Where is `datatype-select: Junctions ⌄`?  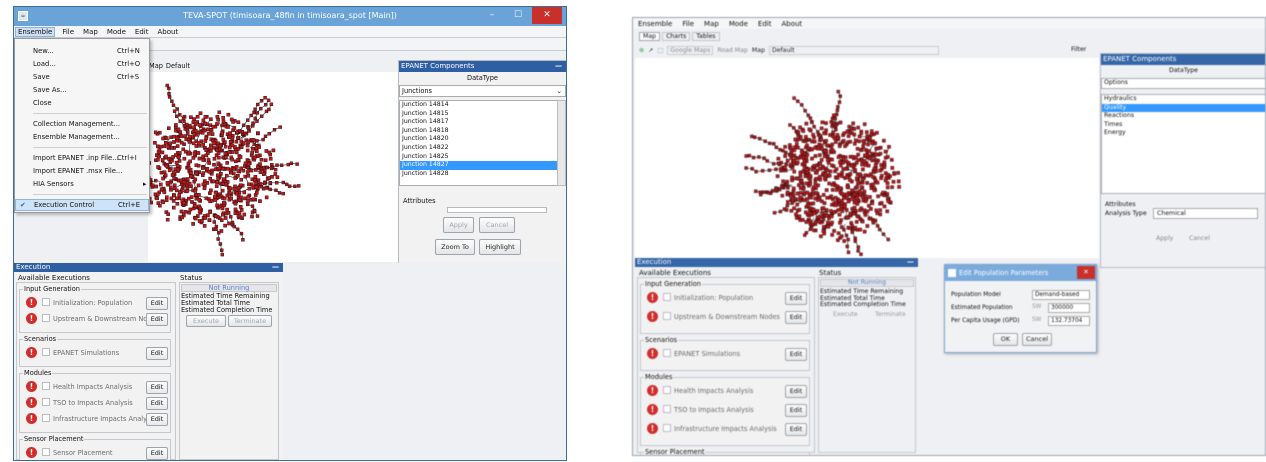 datatype-select: Junctions ⌄ is located at coordinates (482, 91).